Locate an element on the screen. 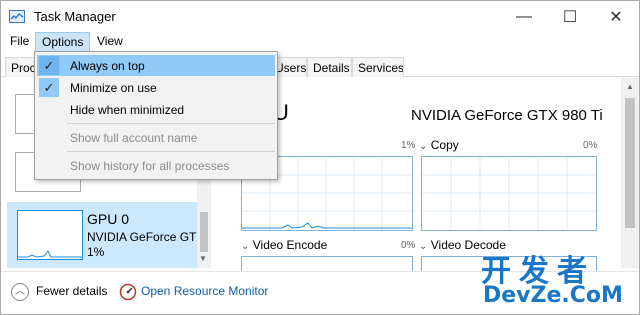 This screenshot has width=640, height=315. menu-file: File is located at coordinates (19, 42).